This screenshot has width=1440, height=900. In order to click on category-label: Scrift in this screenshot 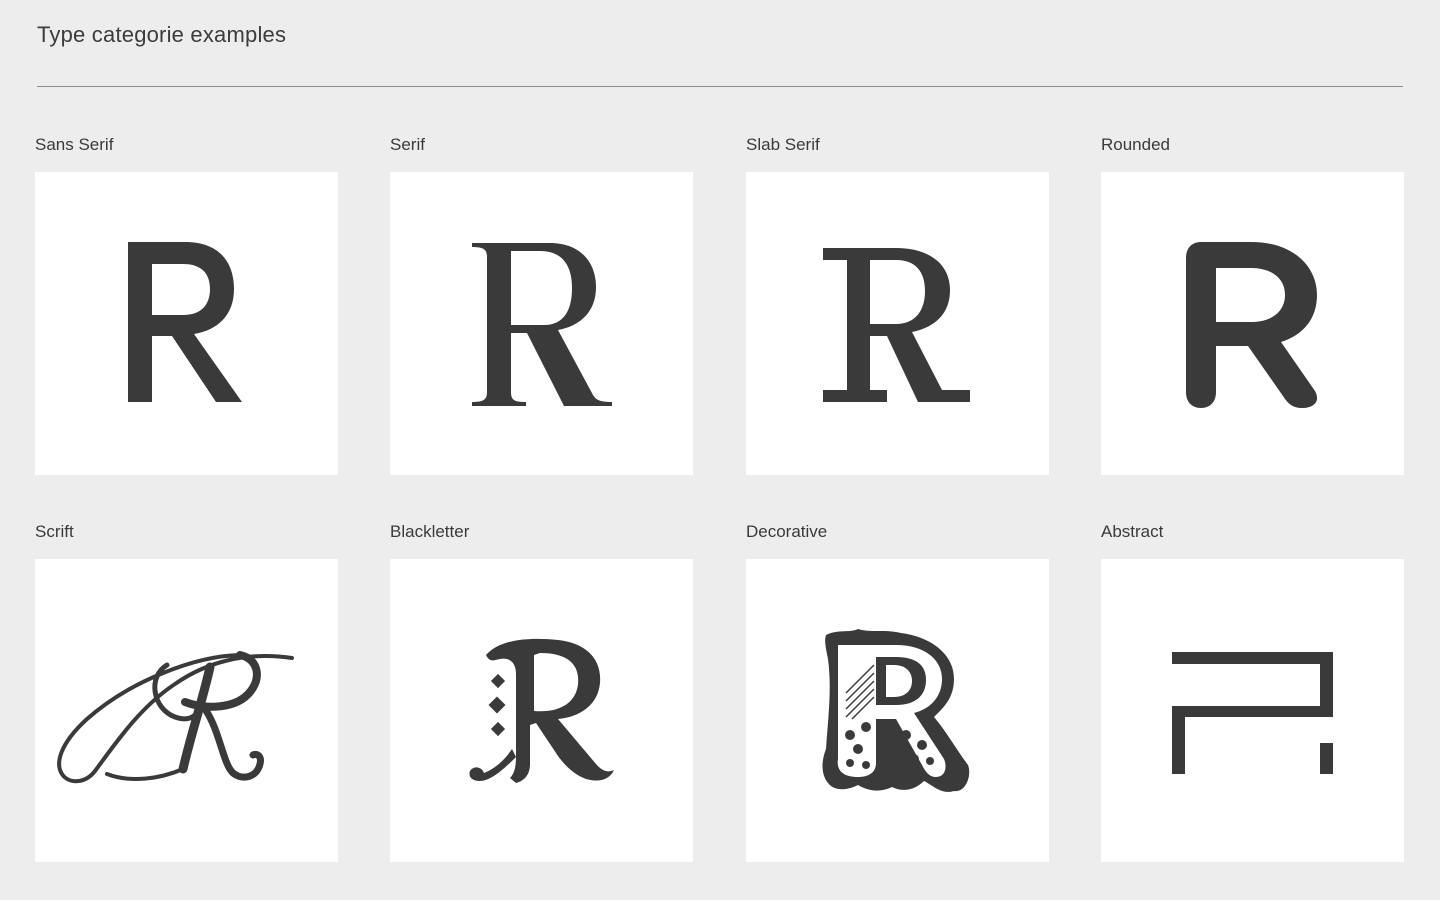, I will do `click(54, 531)`.